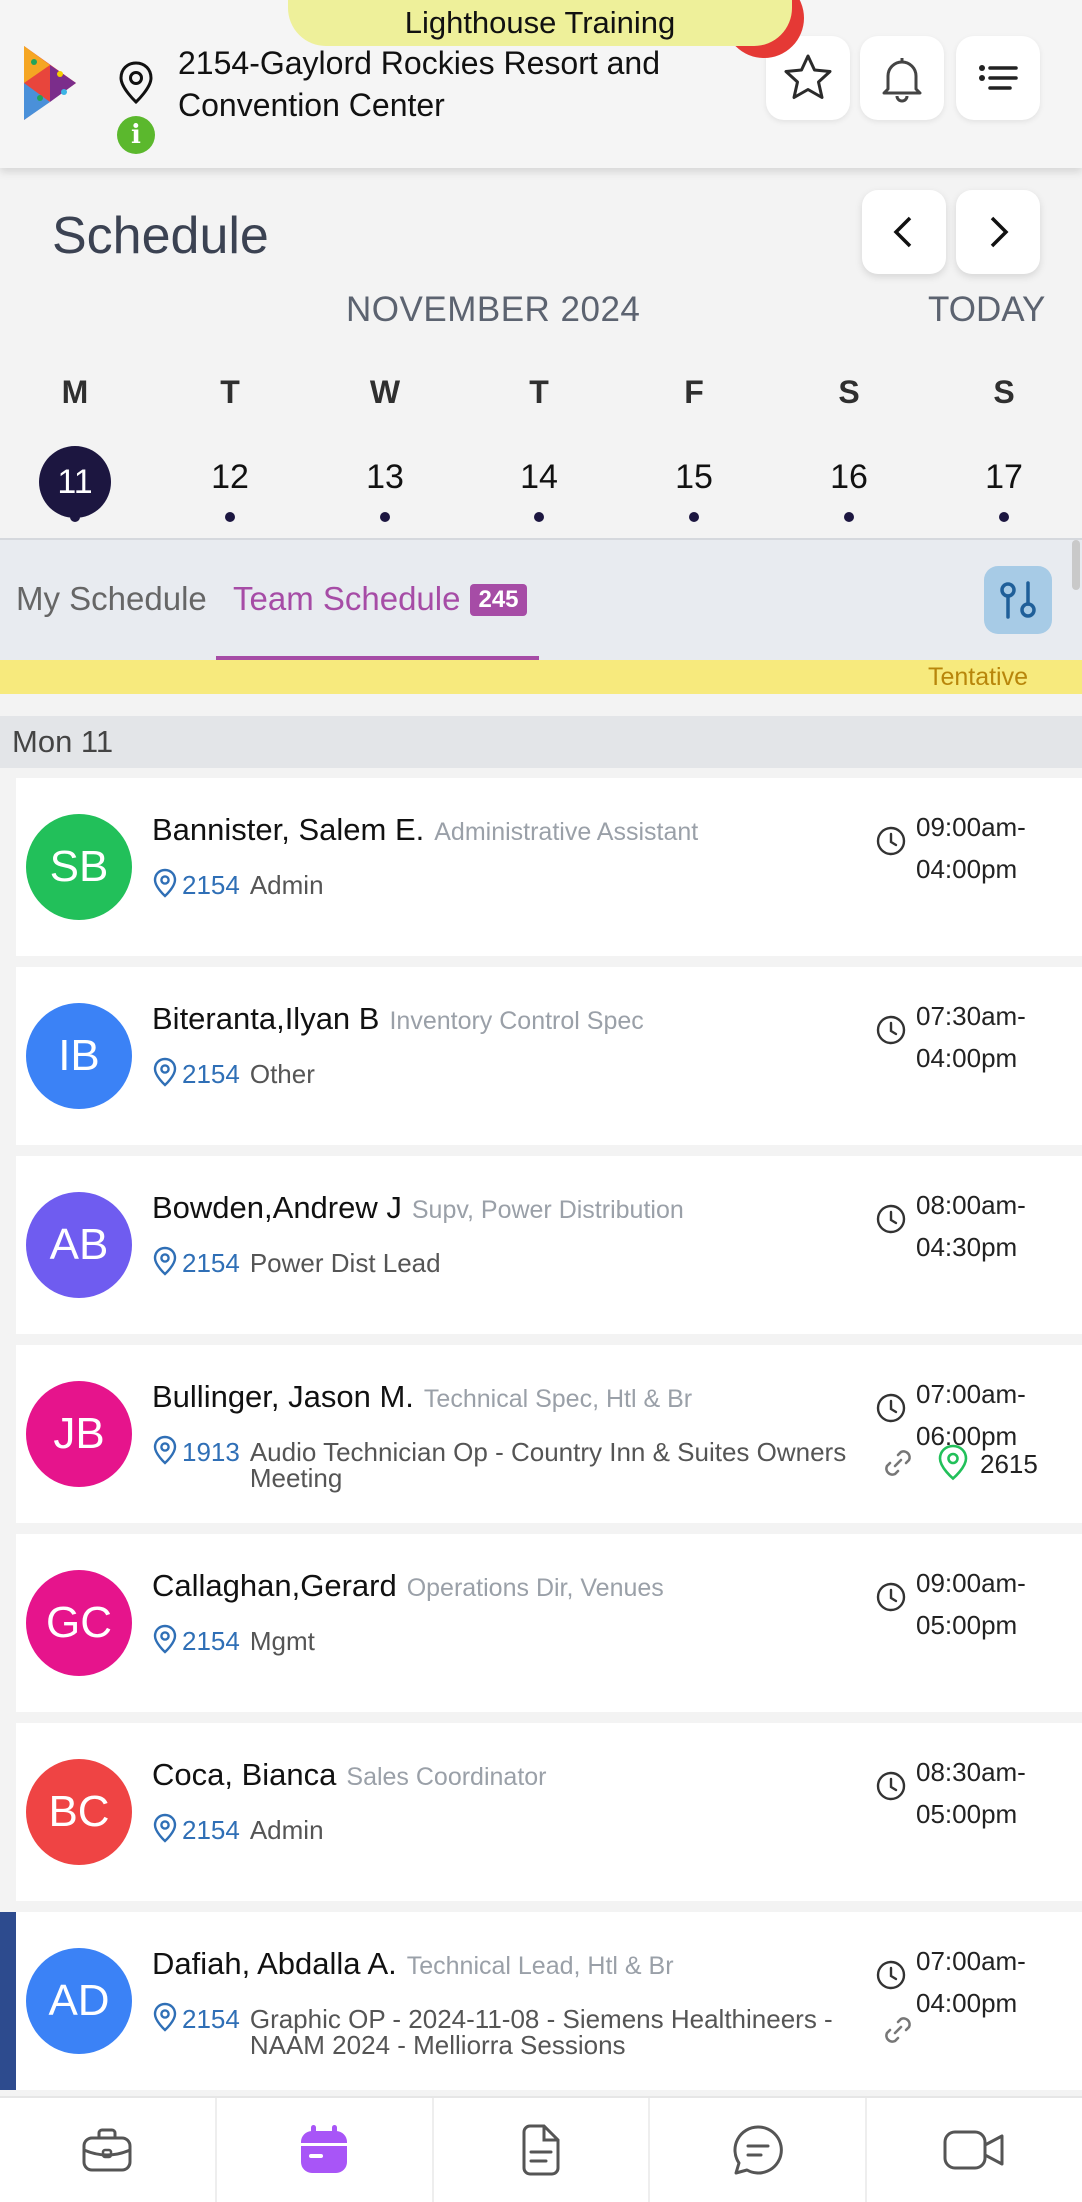 The image size is (1082, 2202). What do you see at coordinates (385, 477) in the screenshot?
I see `date-cell: 13` at bounding box center [385, 477].